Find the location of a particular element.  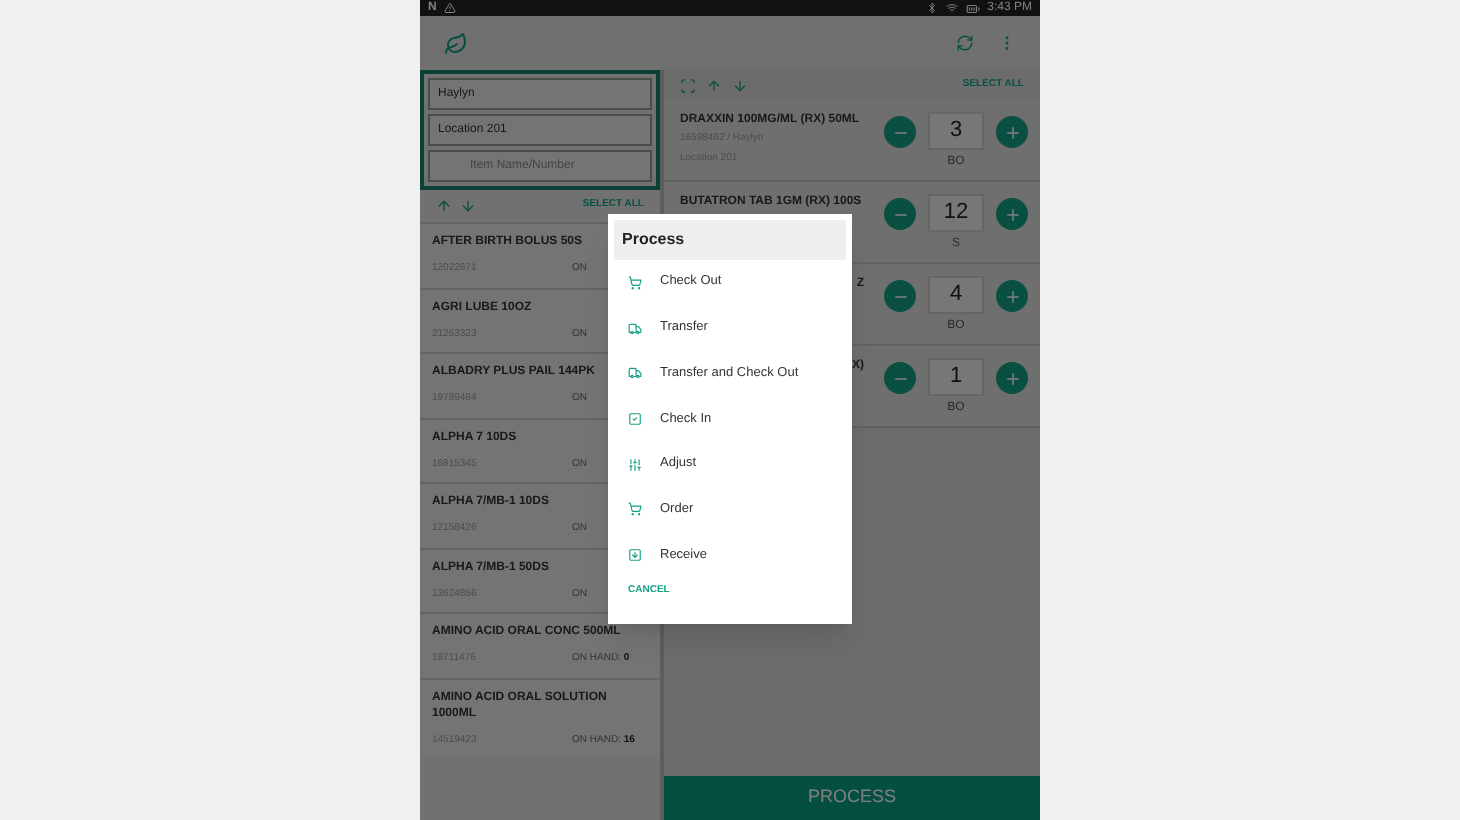

quantity-field: 1 is located at coordinates (956, 377).